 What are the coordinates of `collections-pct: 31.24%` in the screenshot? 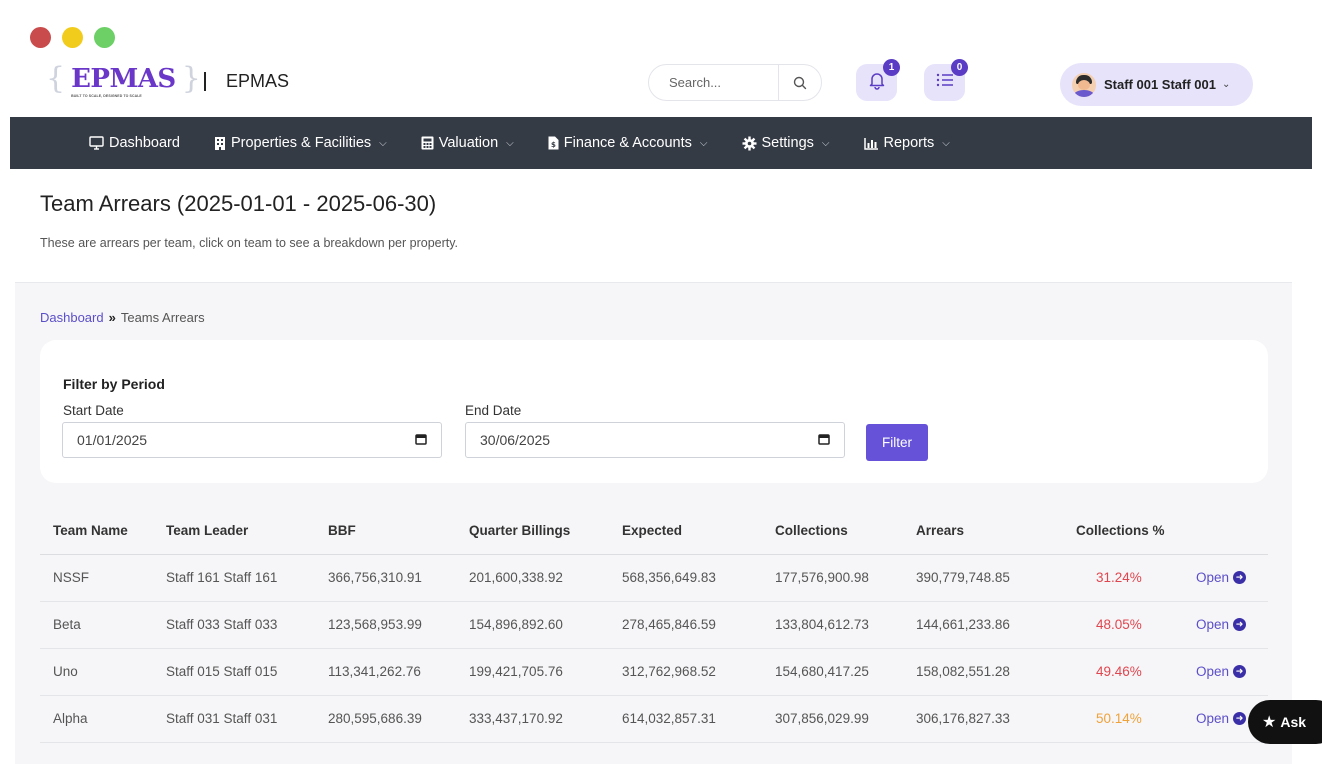 It's located at (1136, 578).